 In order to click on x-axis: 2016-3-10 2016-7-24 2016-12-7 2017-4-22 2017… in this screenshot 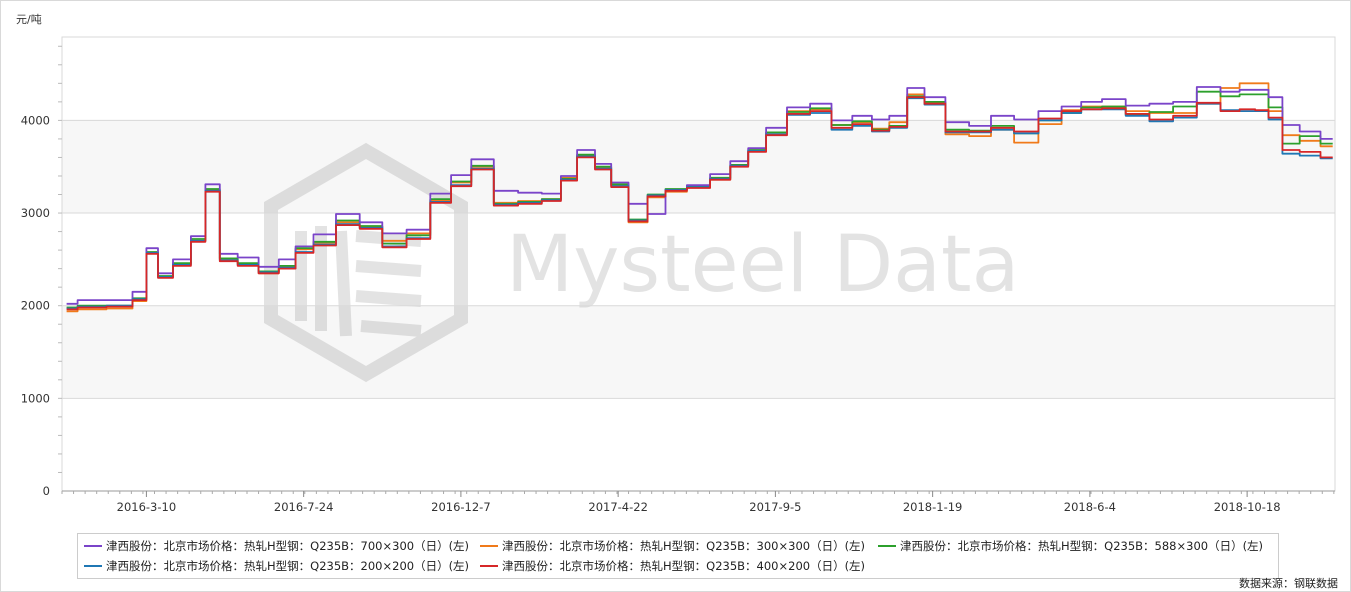, I will do `click(698, 502)`.